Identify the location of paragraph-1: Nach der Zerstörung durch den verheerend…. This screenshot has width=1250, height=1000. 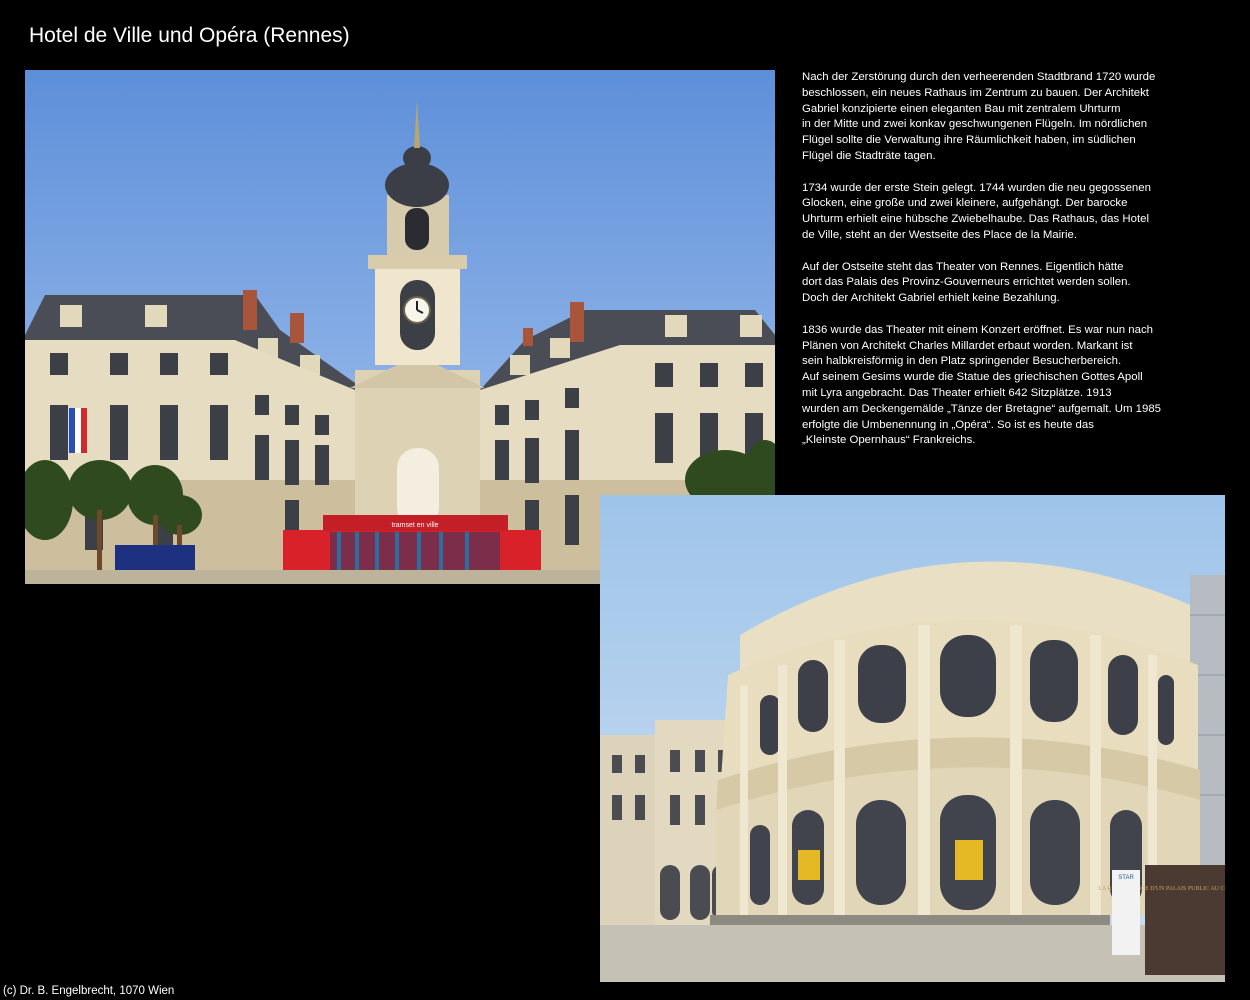
(979, 116).